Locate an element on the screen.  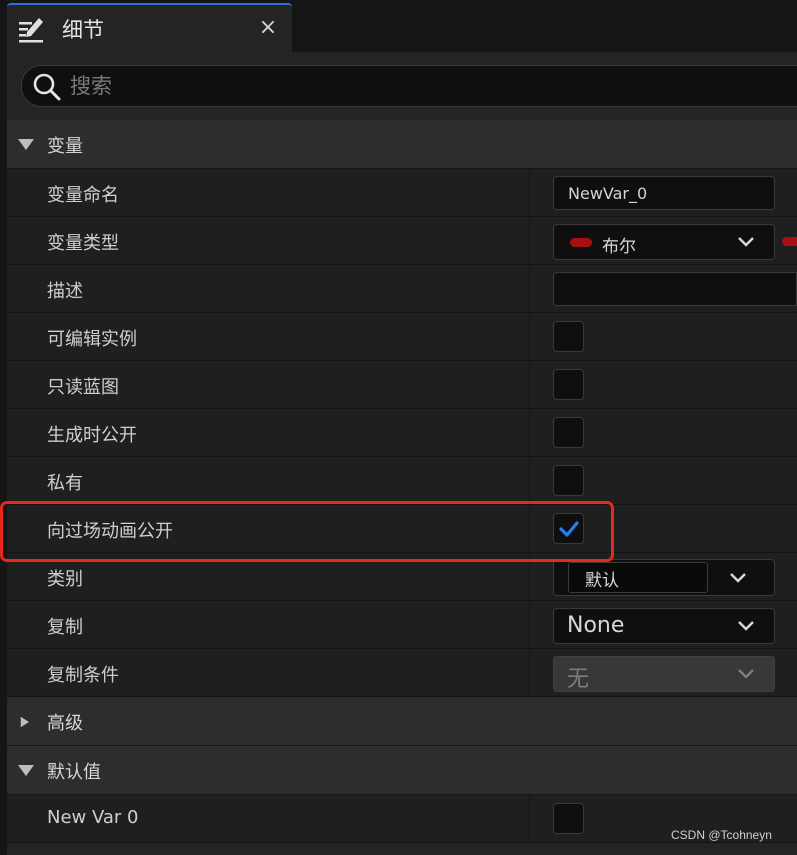
edit-icon is located at coordinates (31, 30).